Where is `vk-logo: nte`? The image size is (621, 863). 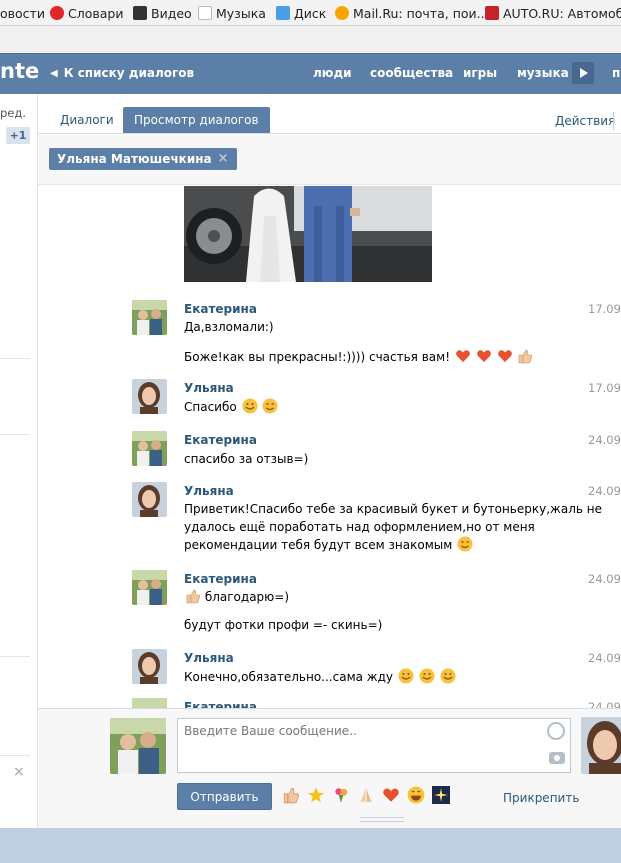 vk-logo: nte is located at coordinates (19, 71).